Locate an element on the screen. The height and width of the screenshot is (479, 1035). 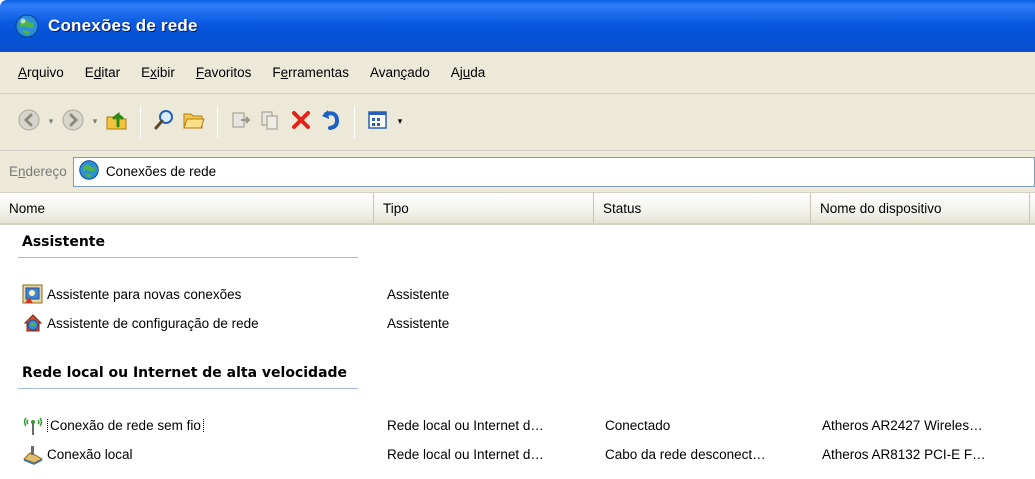
search-button is located at coordinates (164, 122).